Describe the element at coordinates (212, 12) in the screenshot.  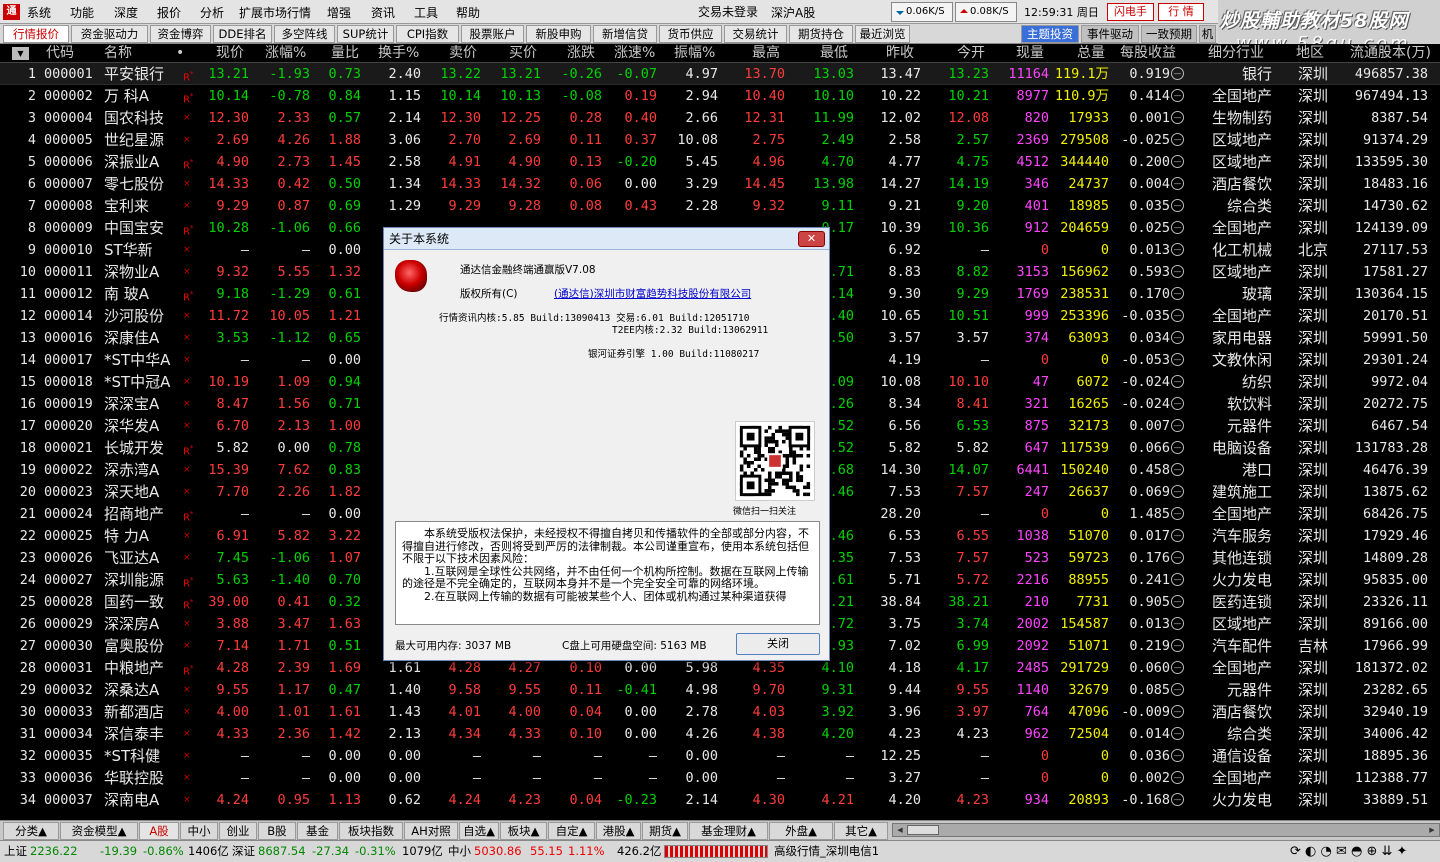
I see `menu-analysis: 分析` at that location.